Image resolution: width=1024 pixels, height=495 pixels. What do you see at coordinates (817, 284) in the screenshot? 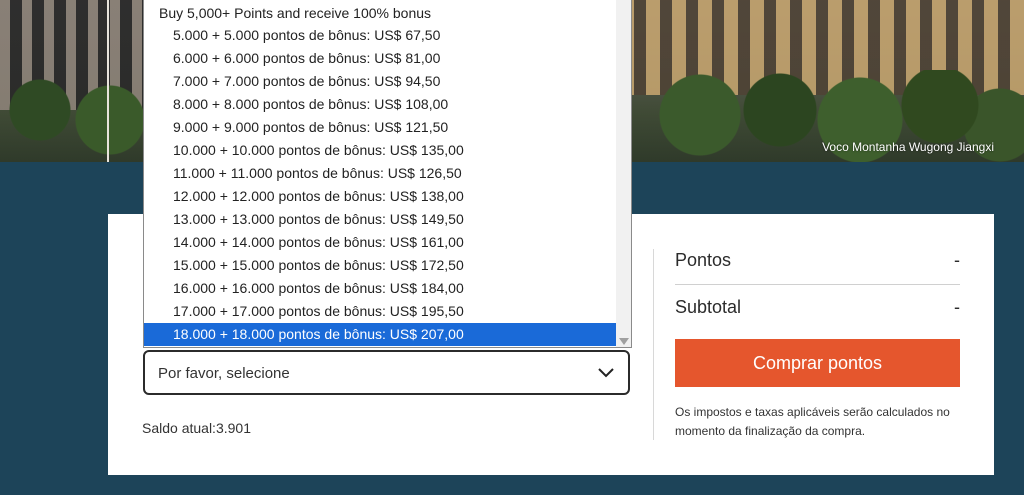
I see `summary-separator` at bounding box center [817, 284].